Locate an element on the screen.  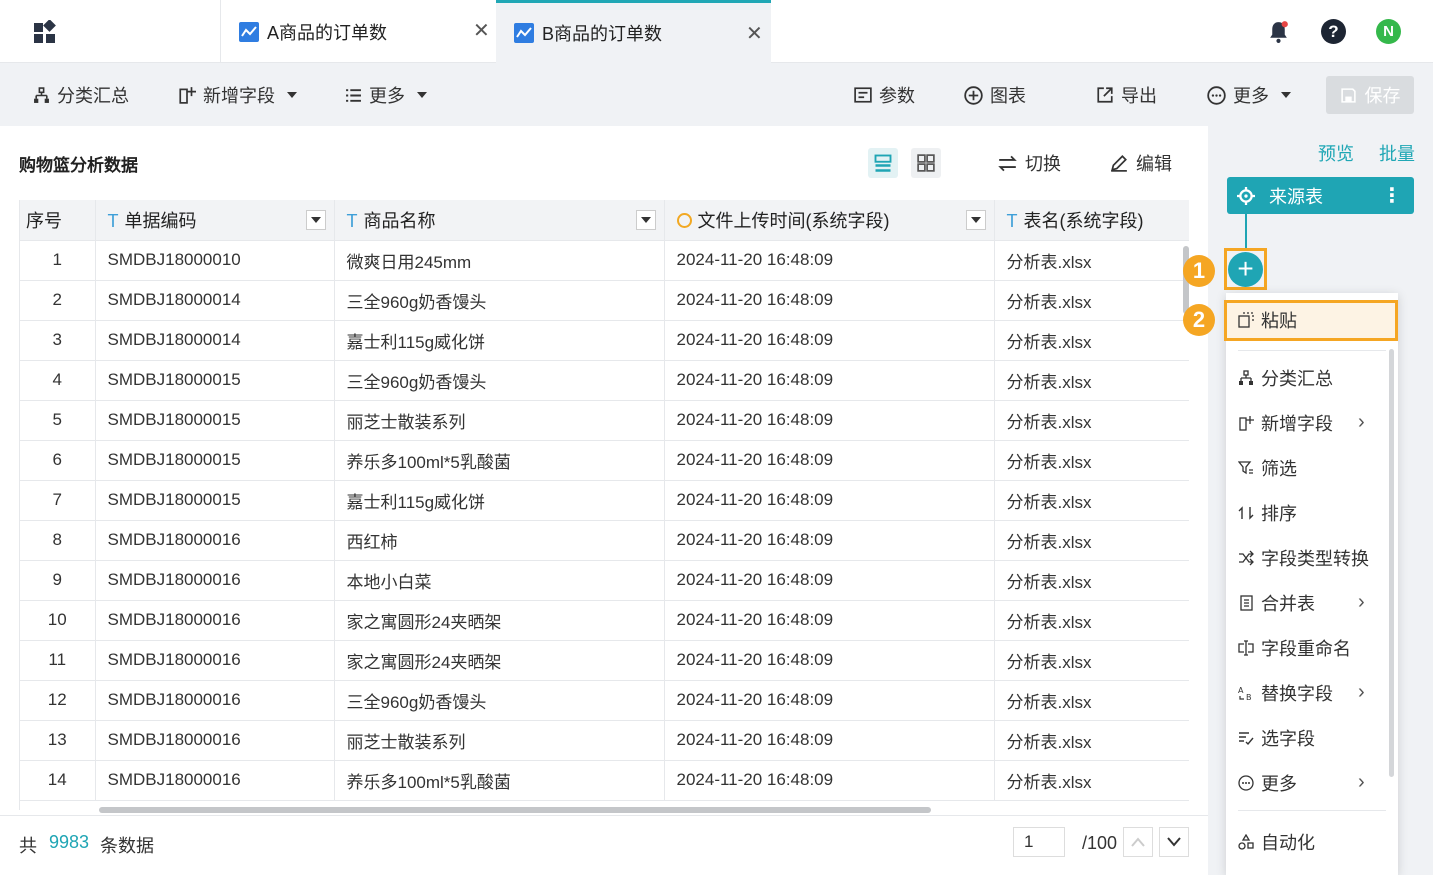
edit-button: 编辑 is located at coordinates (1141, 163).